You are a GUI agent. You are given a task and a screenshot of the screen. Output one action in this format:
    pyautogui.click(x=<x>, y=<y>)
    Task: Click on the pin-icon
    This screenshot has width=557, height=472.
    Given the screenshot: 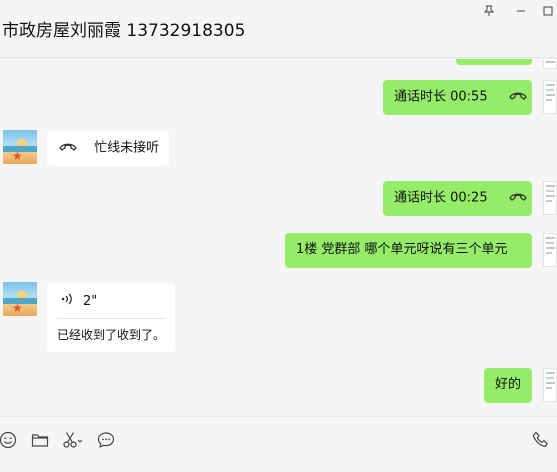 What is the action you would take?
    pyautogui.click(x=489, y=11)
    